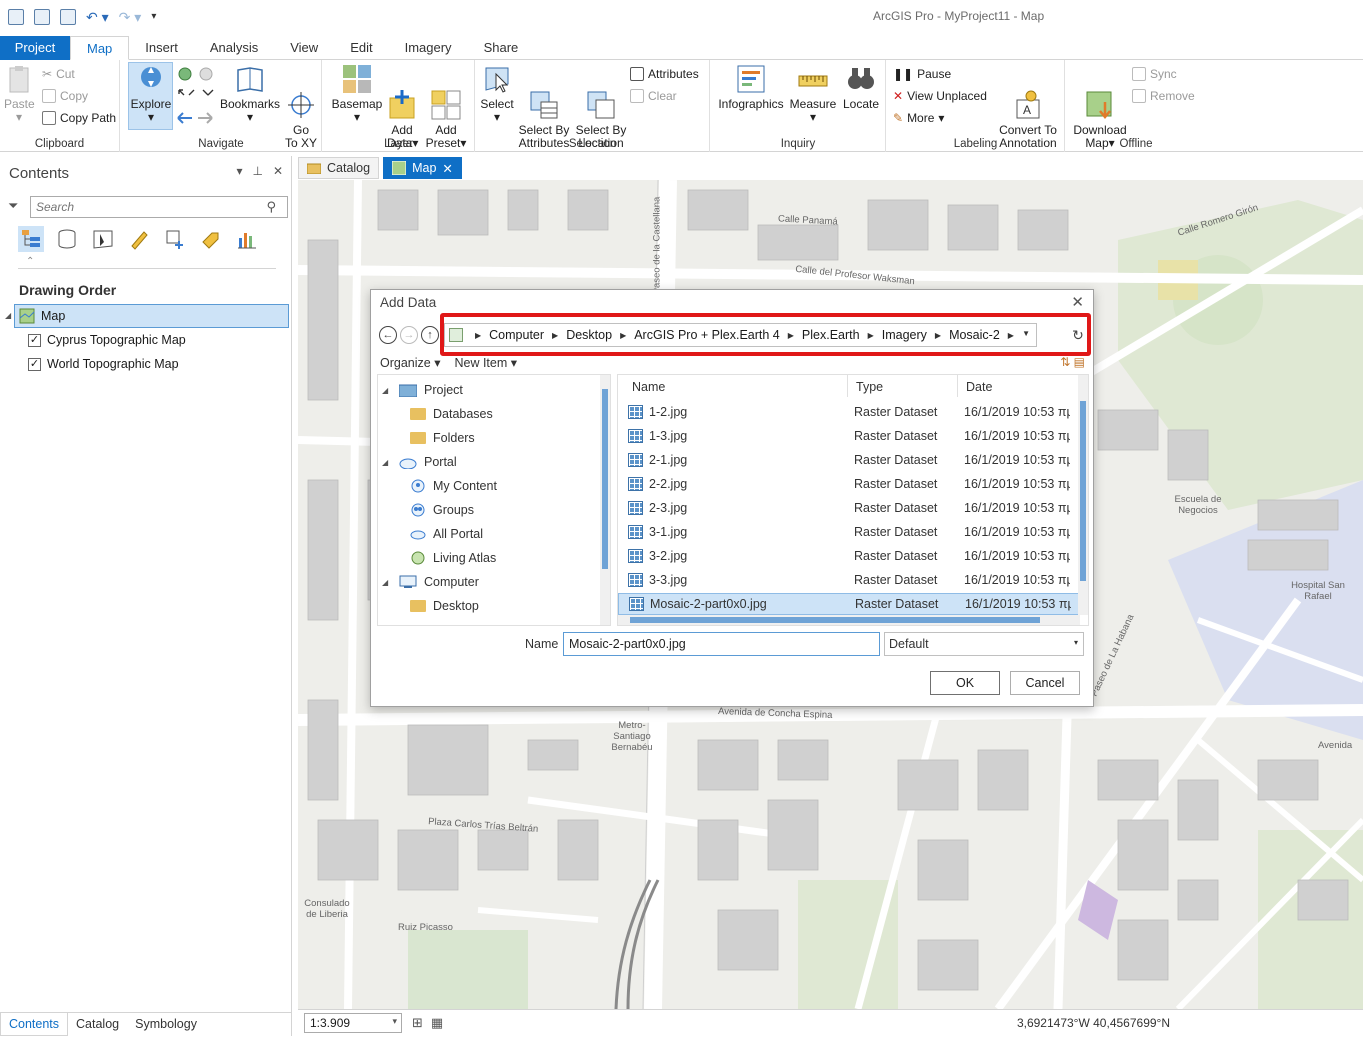 This screenshot has height=1042, width=1363. What do you see at coordinates (239, 171) in the screenshot?
I see `pane-menu-icon: ▾` at bounding box center [239, 171].